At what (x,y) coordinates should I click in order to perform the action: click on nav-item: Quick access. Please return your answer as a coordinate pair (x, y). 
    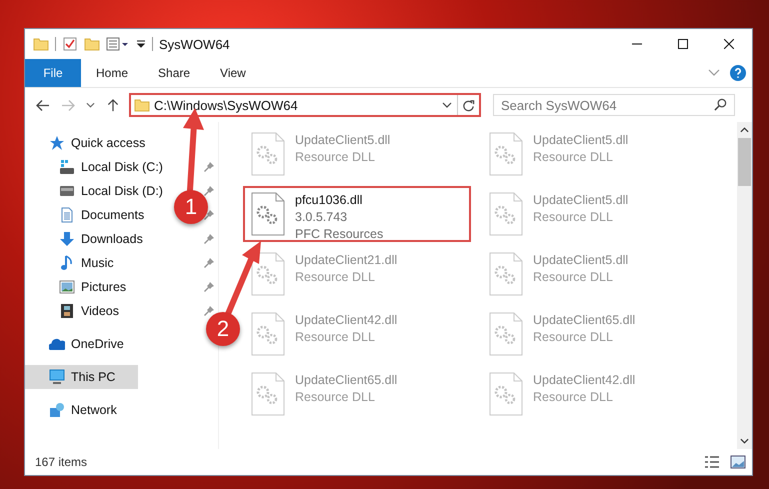
    Looking at the image, I should click on (89, 143).